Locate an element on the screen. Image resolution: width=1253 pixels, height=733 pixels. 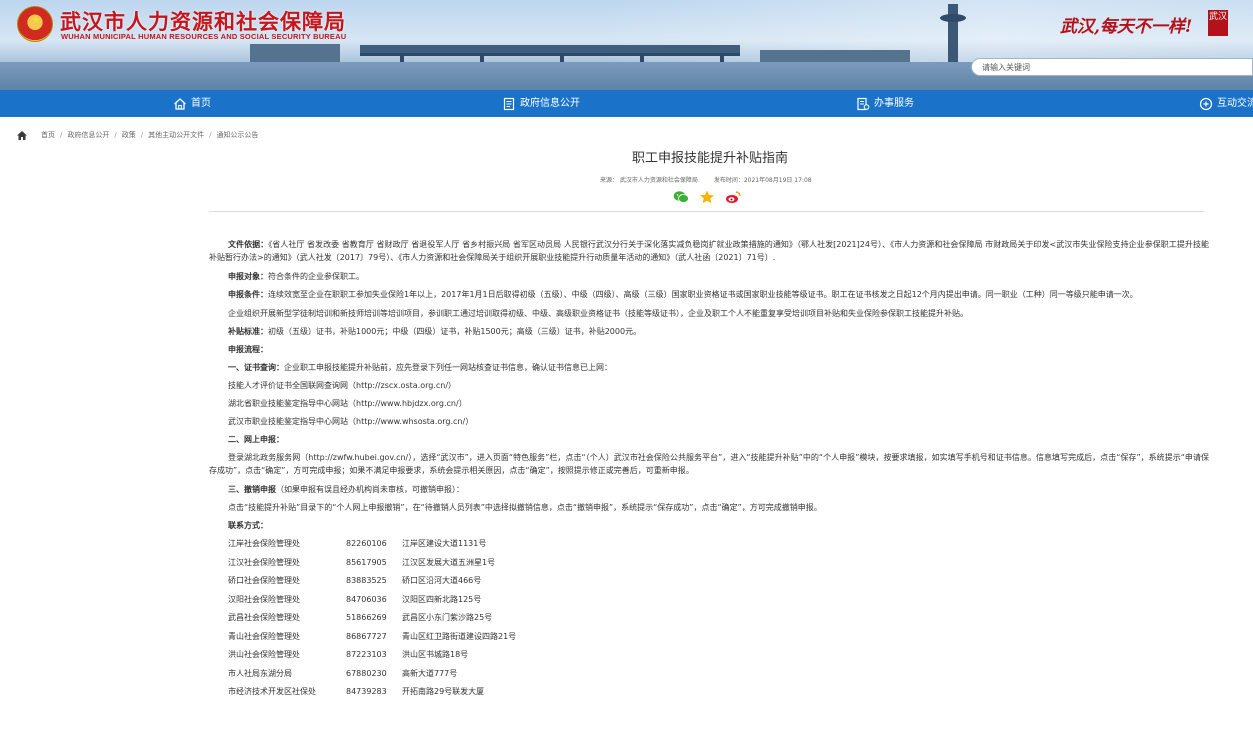
contact-row: 江汉社会保险管理处 85617905 江汉区发展大道五洲星1号 is located at coordinates (709, 563).